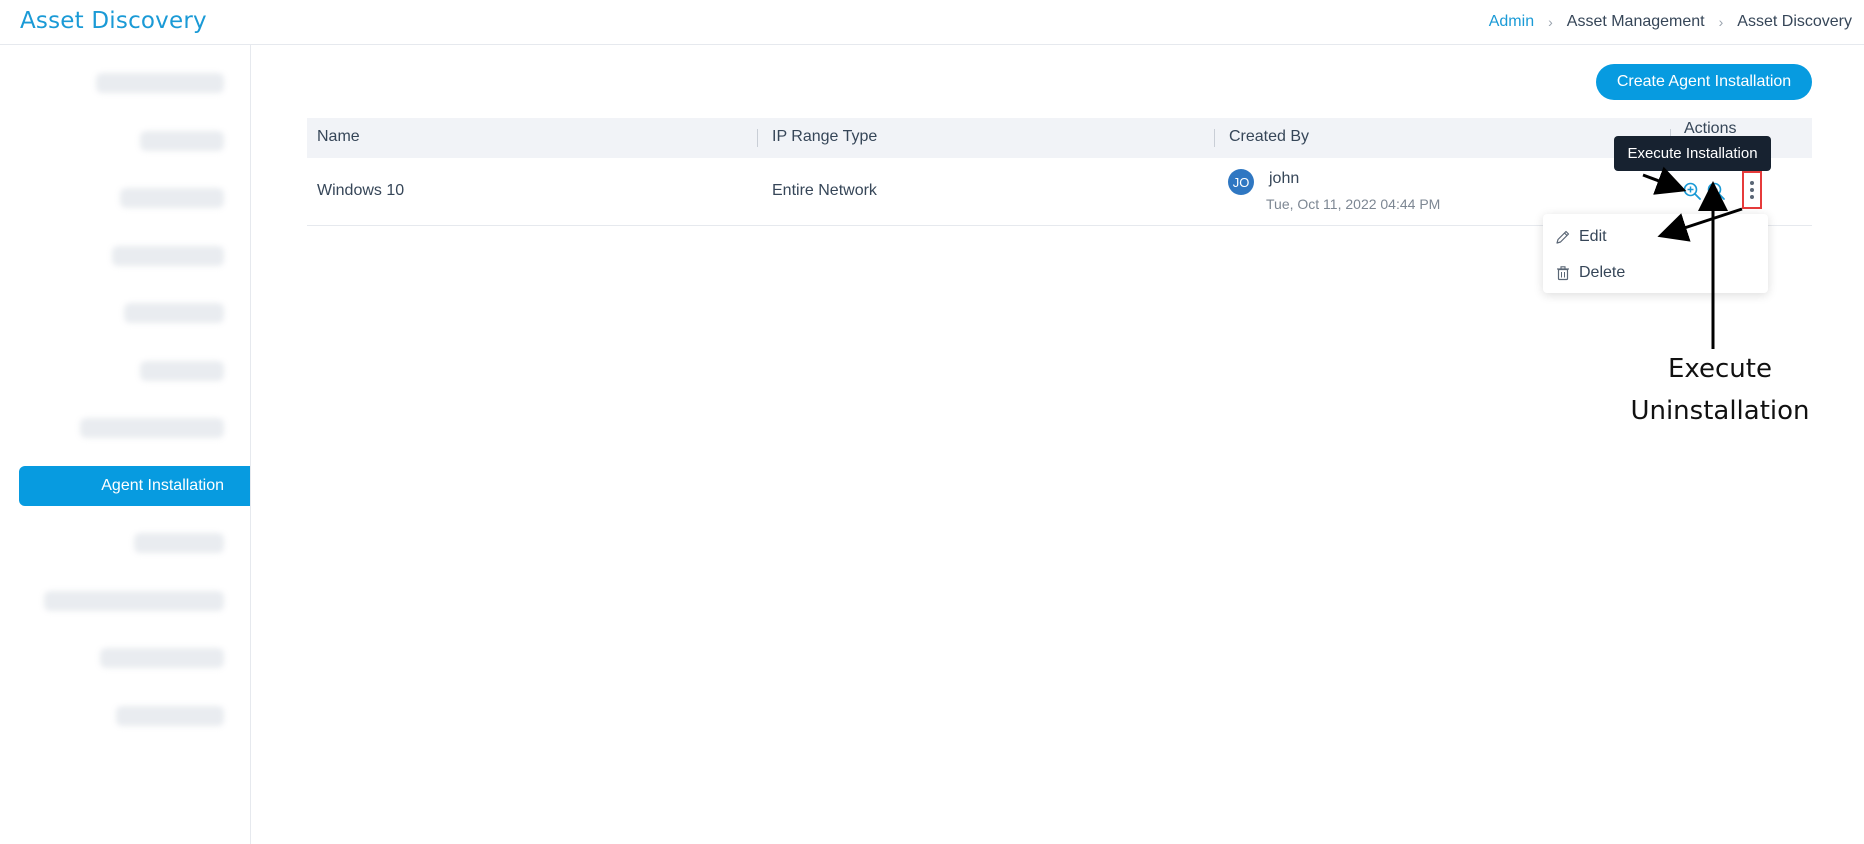  Describe the element at coordinates (162, 485) in the screenshot. I see `sidebar-item-label: Agent Installation` at that location.